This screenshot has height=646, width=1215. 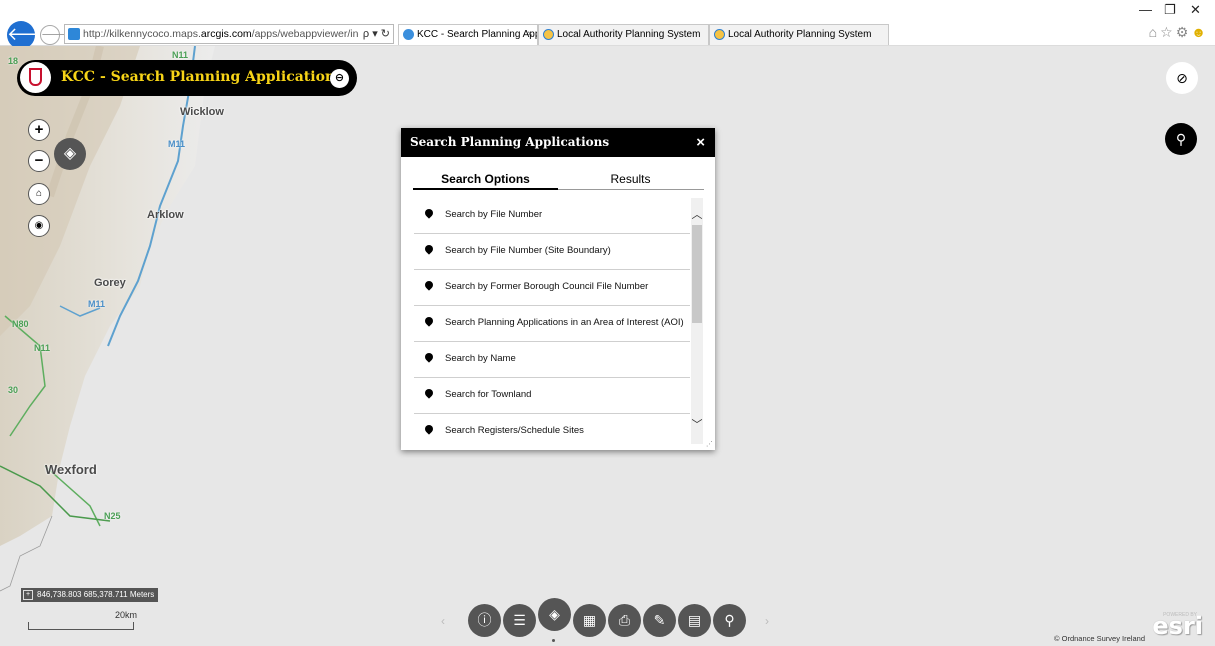 What do you see at coordinates (39, 130) in the screenshot?
I see `zoom-in-button: +` at bounding box center [39, 130].